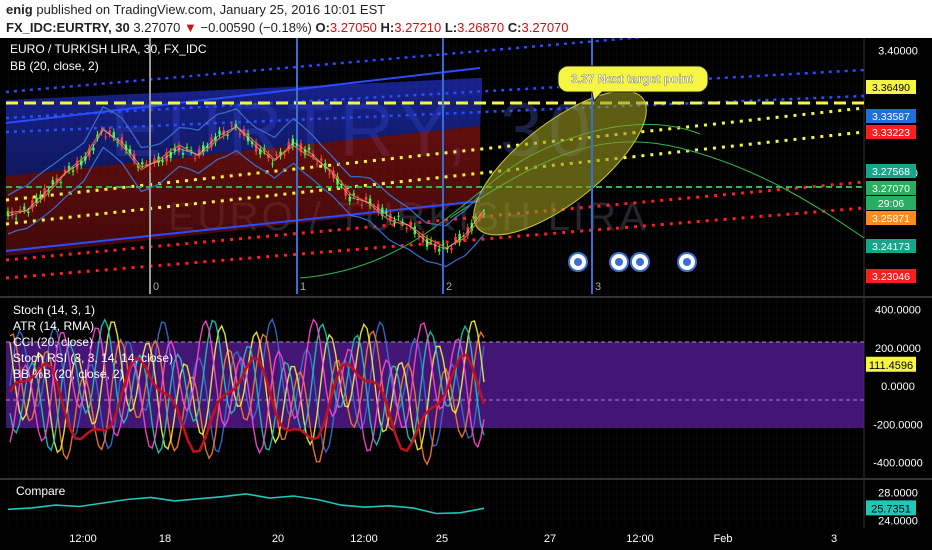 This screenshot has height=550, width=932. Describe the element at coordinates (451, 27) in the screenshot. I see `low-label: L:` at that location.